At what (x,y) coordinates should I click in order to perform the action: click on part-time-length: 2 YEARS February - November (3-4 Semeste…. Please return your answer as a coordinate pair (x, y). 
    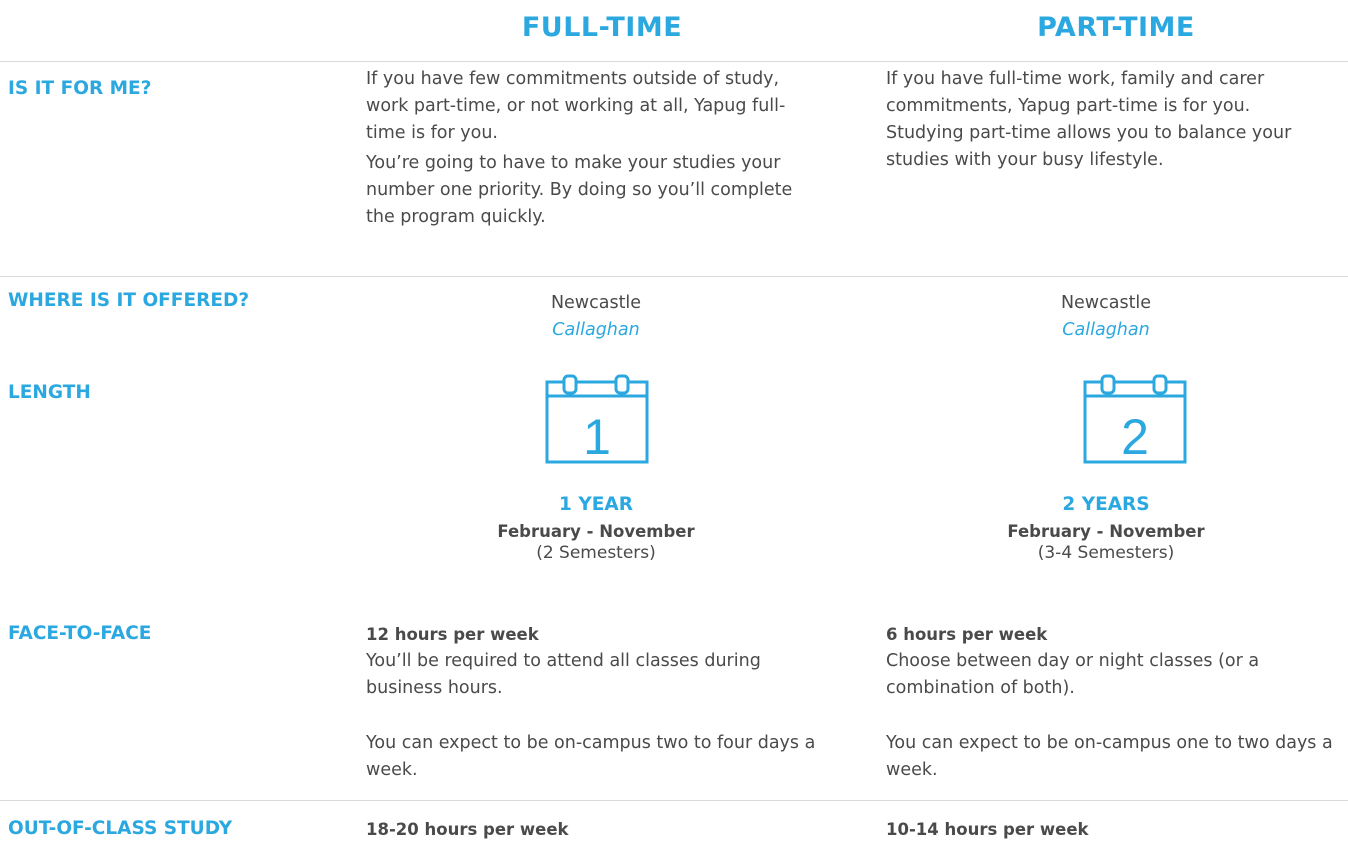
    Looking at the image, I should click on (1106, 528).